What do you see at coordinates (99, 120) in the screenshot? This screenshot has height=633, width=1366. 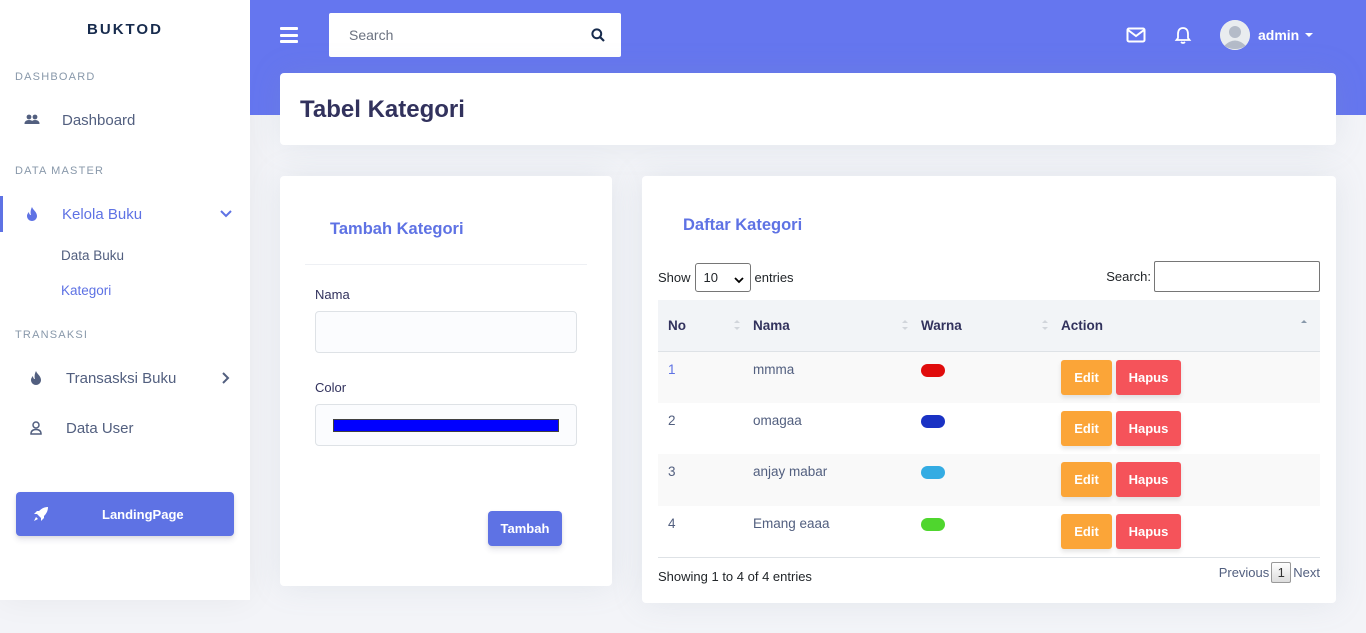 I see `sidebar-item-label: Dashboard` at bounding box center [99, 120].